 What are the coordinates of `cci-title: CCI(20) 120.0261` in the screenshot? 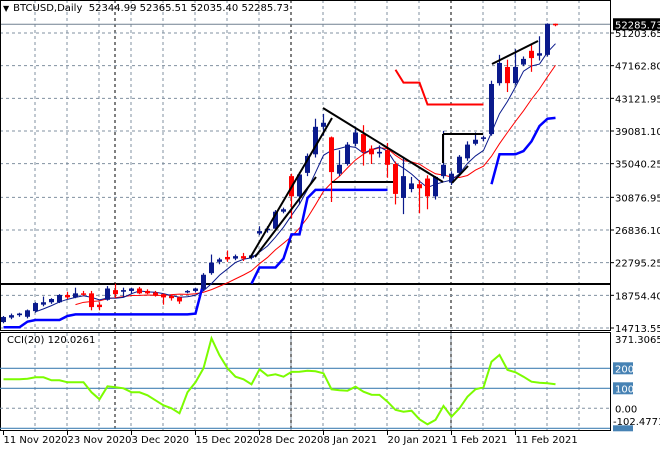 It's located at (51, 340).